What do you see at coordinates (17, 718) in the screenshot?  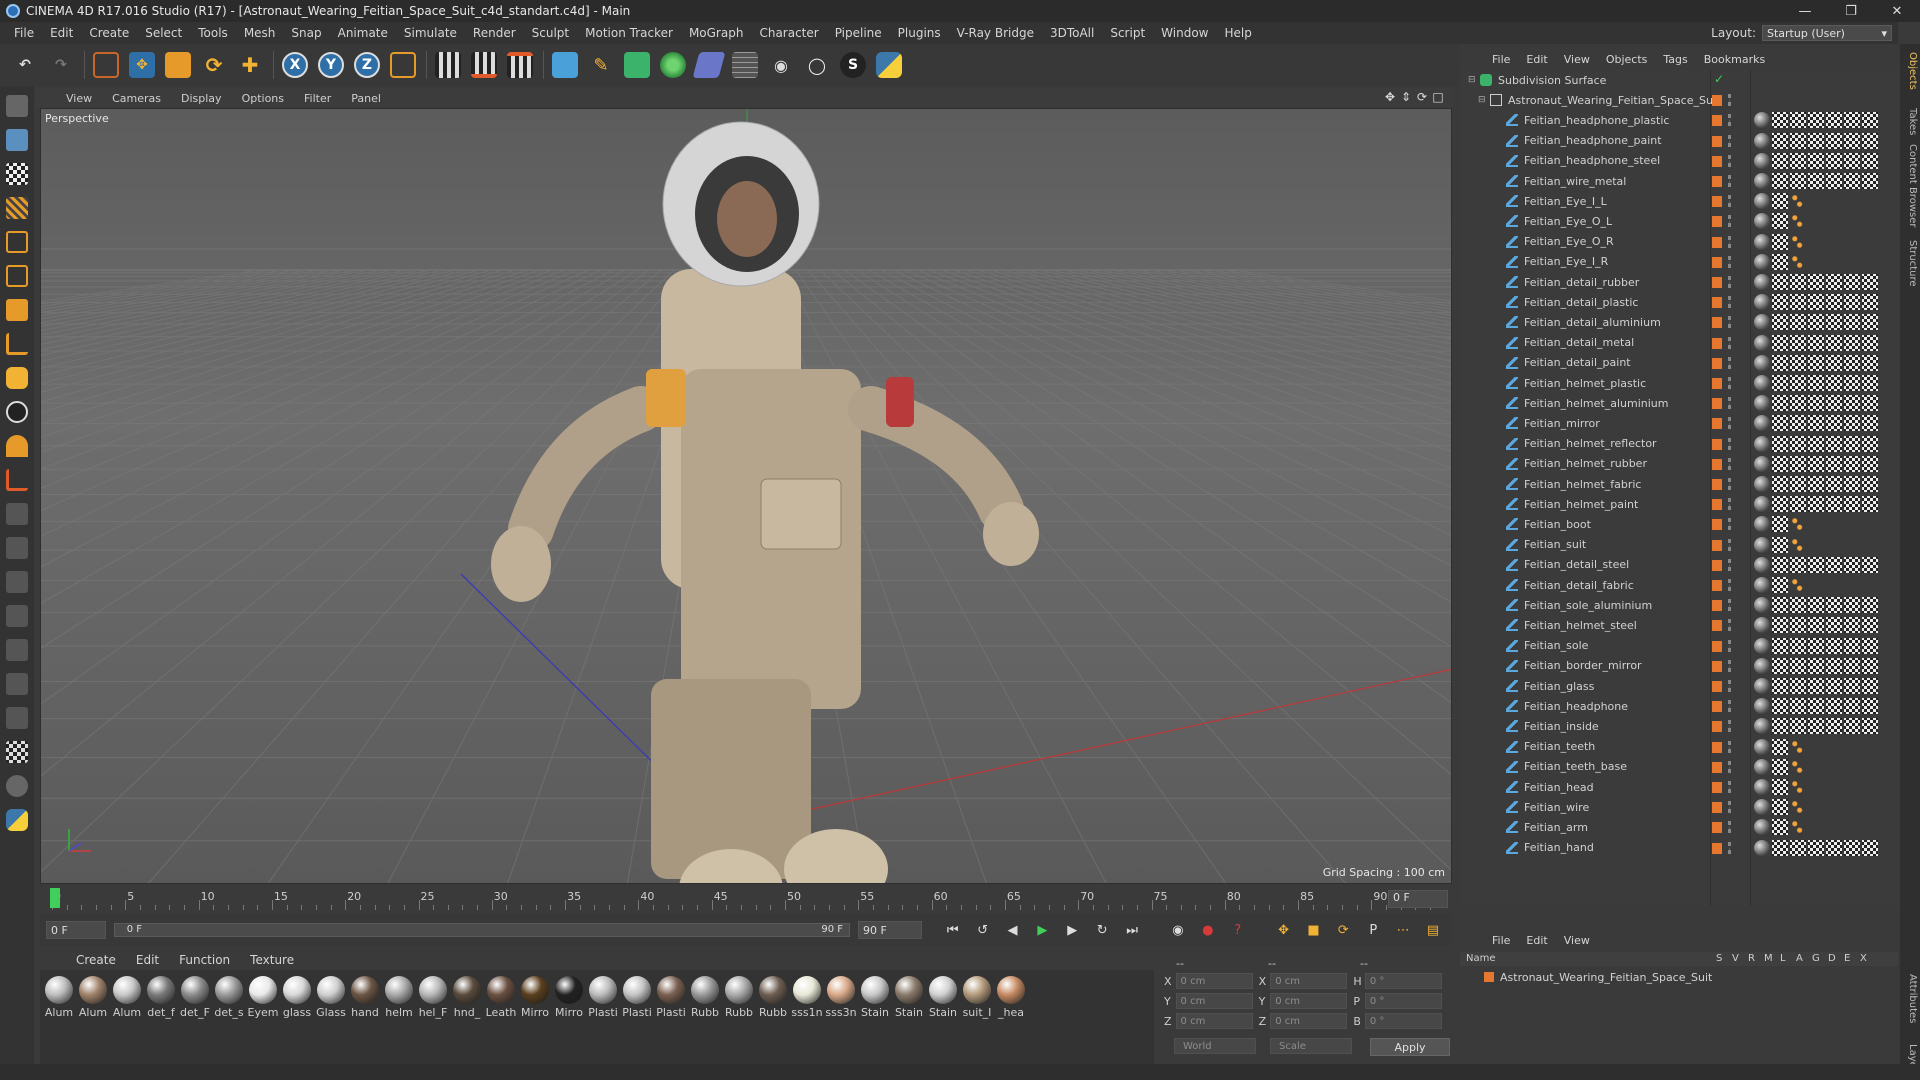 I see `sculpt-grab-button` at bounding box center [17, 718].